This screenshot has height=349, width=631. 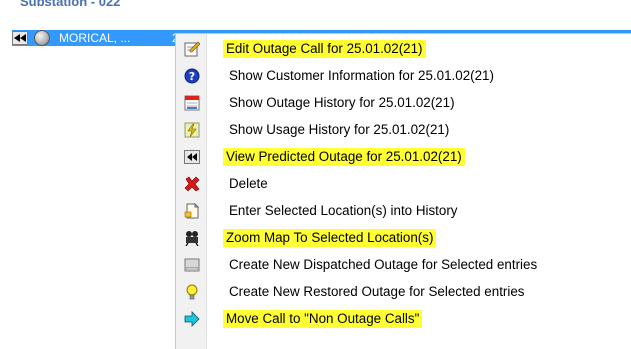 I want to click on menu-item-label: Show Usage History for 25.01.02(21), so click(x=339, y=129).